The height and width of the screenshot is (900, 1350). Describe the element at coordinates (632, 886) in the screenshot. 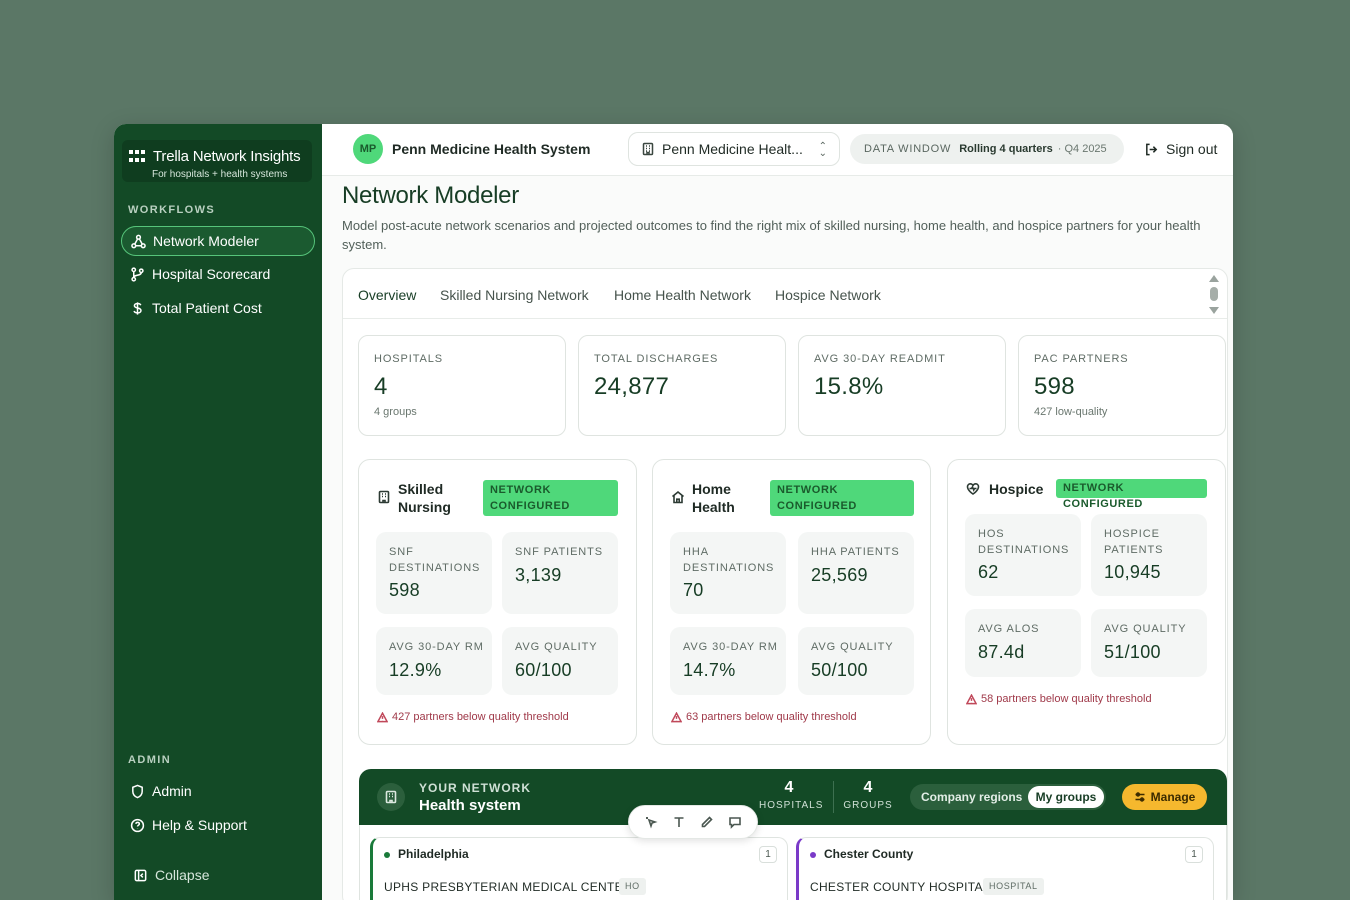

I see `hospital-tag: HO` at that location.